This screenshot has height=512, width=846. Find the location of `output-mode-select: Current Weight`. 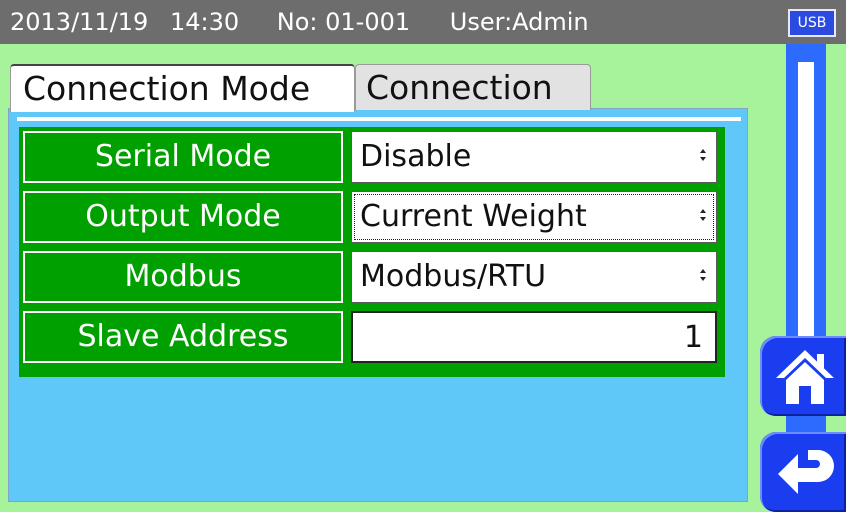

output-mode-select: Current Weight is located at coordinates (534, 217).